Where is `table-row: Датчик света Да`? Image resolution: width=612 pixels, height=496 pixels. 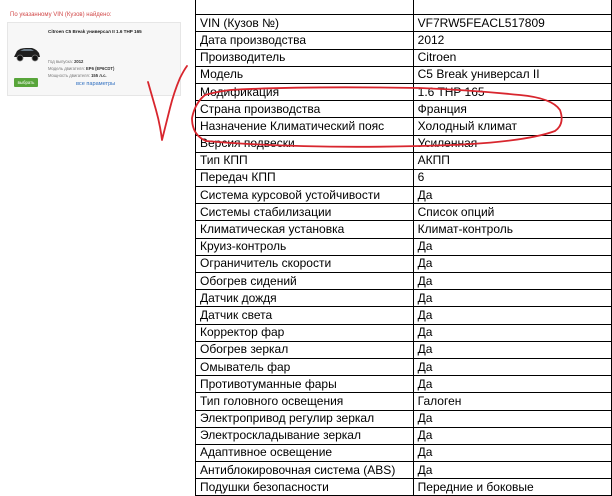
table-row: Датчик света Да is located at coordinates (403, 315).